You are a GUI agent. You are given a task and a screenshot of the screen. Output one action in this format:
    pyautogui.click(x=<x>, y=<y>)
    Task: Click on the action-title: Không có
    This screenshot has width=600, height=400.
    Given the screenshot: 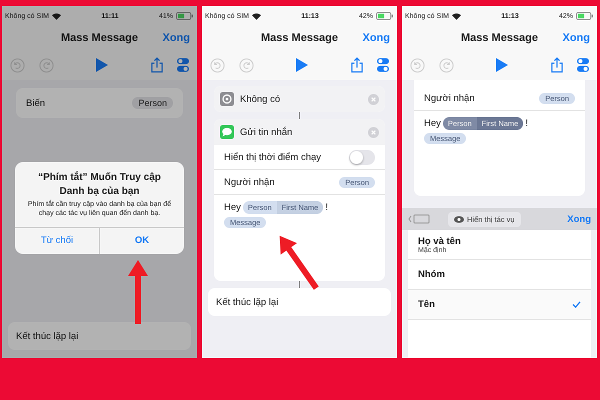 What is the action you would take?
    pyautogui.click(x=261, y=99)
    